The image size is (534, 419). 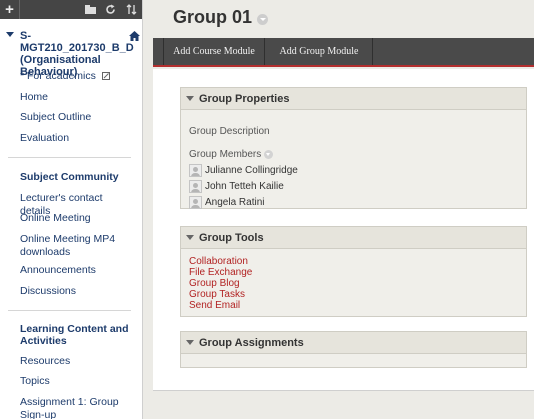 What do you see at coordinates (235, 202) in the screenshot?
I see `member-name: Angela Ratini` at bounding box center [235, 202].